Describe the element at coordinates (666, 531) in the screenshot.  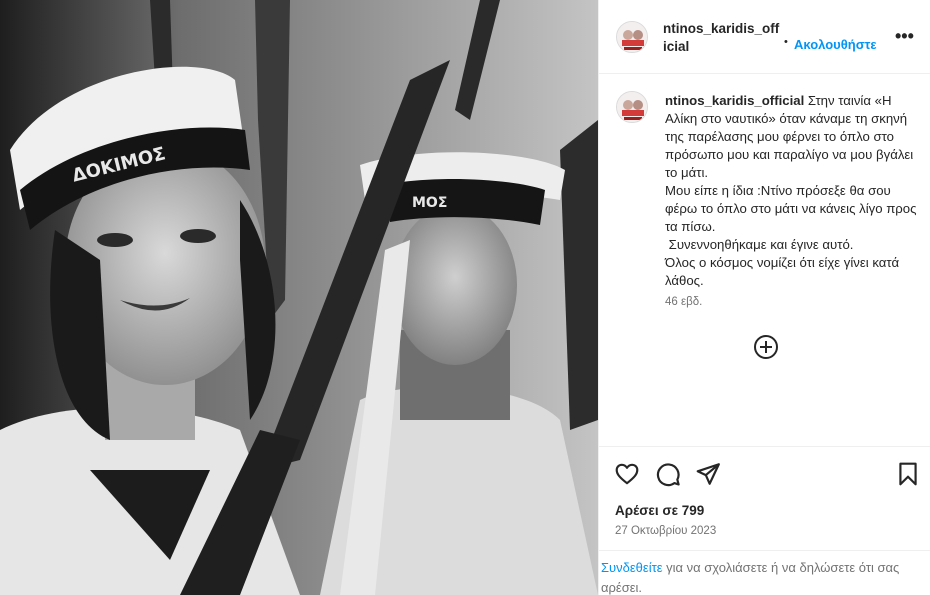
I see `post-date: 27 Οκτωβρίου 2023` at that location.